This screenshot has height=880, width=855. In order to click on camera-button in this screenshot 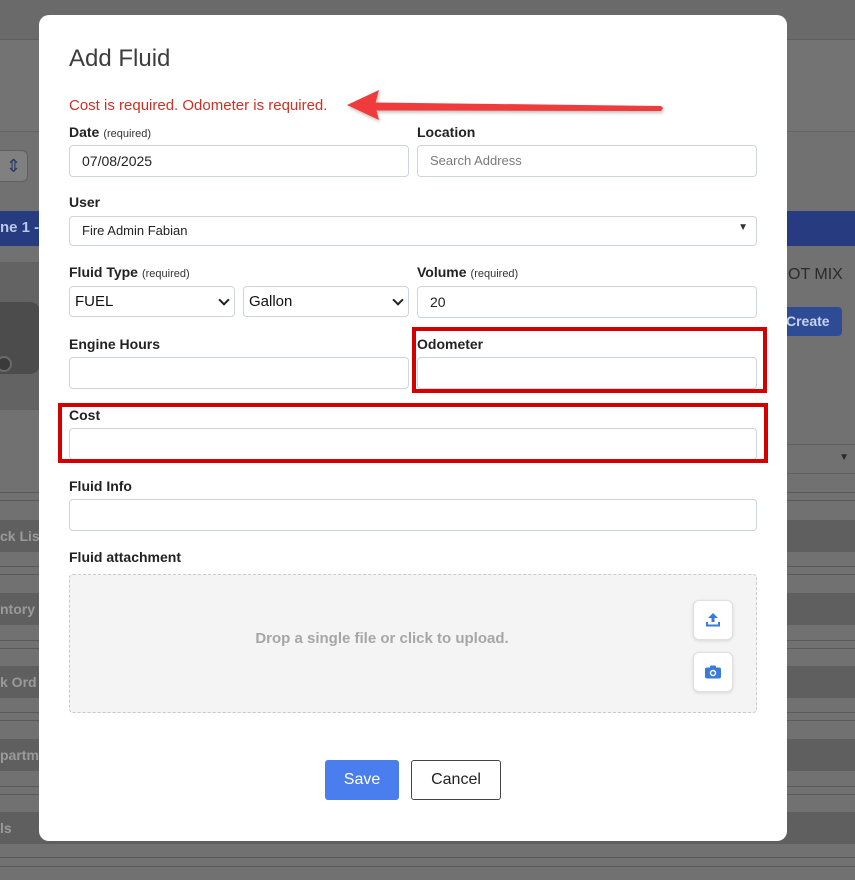, I will do `click(713, 672)`.